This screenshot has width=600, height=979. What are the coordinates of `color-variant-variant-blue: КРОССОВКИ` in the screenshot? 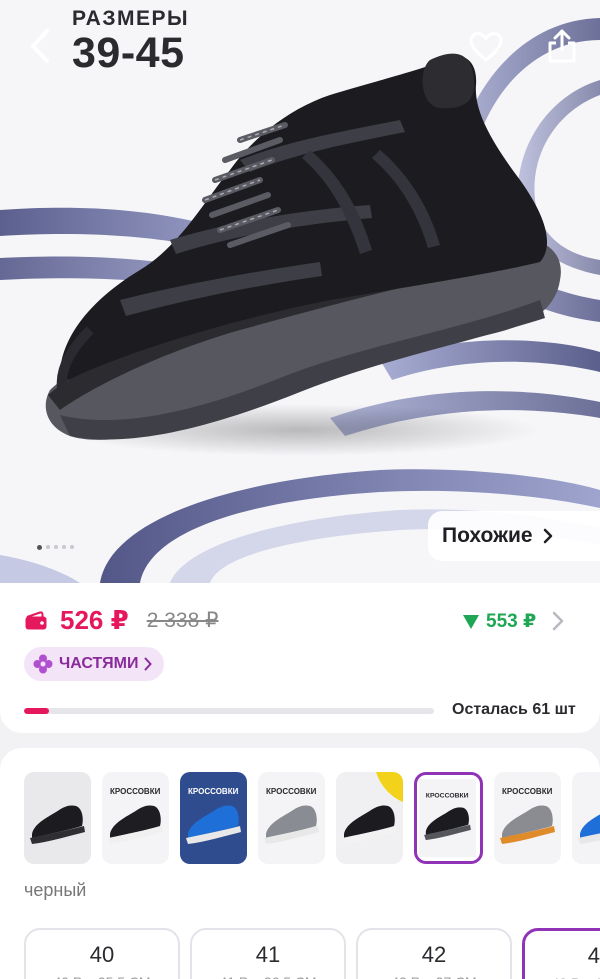 It's located at (213, 818).